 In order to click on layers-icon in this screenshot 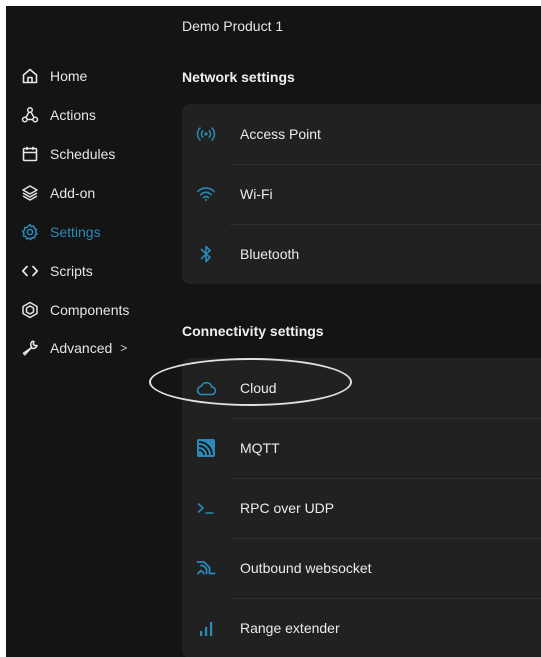, I will do `click(30, 193)`.